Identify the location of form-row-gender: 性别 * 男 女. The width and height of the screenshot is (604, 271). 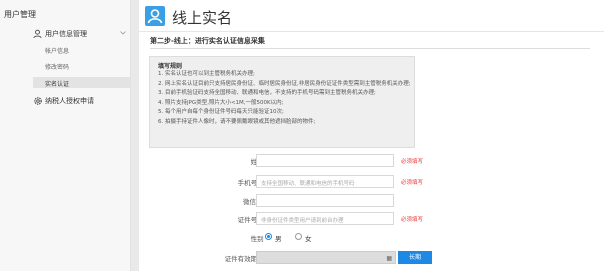
(371, 238).